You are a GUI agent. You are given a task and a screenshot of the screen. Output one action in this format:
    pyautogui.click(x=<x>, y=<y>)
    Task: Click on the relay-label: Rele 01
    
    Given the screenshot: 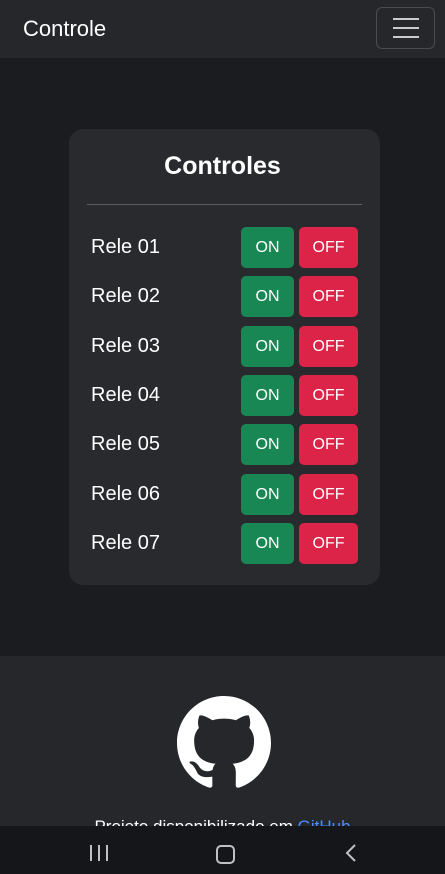 What is the action you would take?
    pyautogui.click(x=125, y=247)
    